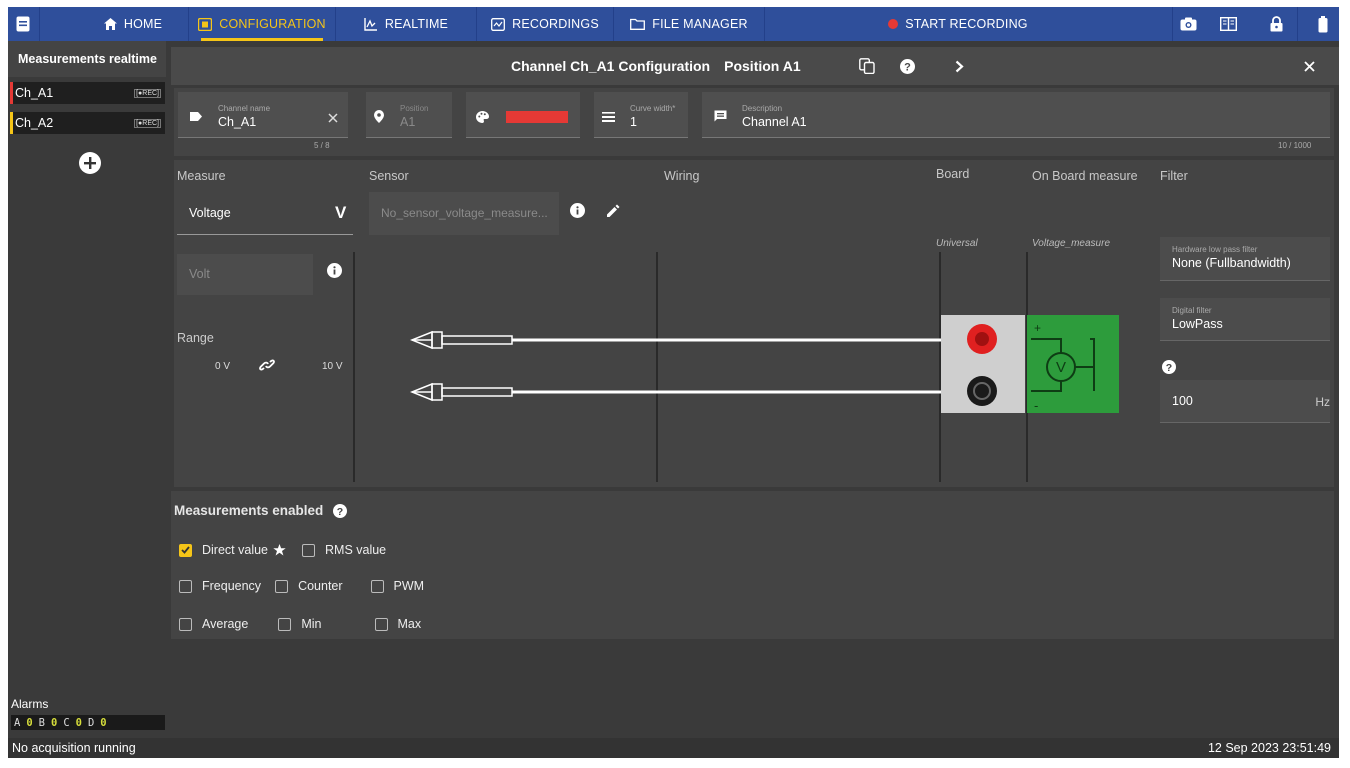 The width and height of the screenshot is (1350, 768). Describe the element at coordinates (1295, 145) in the screenshot. I see `description-counter: 10 / 1000` at that location.